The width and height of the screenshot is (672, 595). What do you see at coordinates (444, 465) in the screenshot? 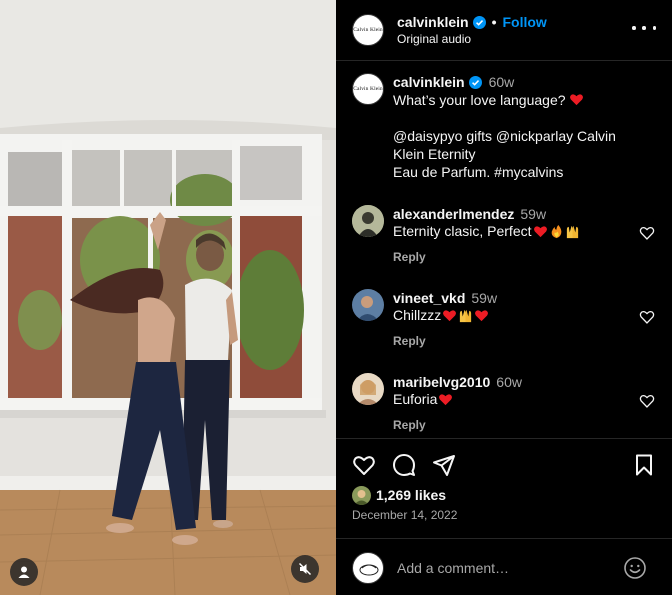
I see `share-icon` at bounding box center [444, 465].